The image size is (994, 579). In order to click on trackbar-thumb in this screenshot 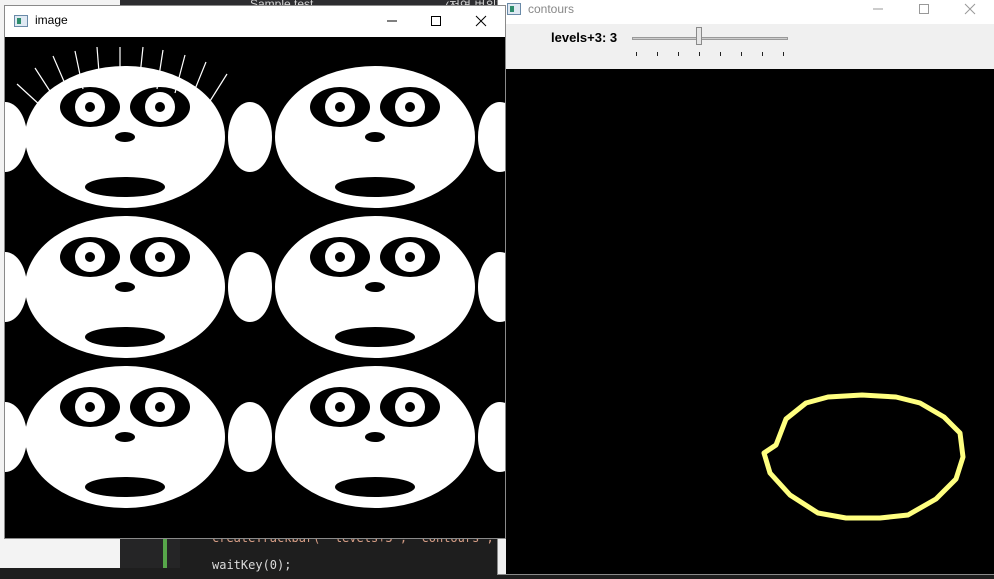, I will do `click(699, 36)`.